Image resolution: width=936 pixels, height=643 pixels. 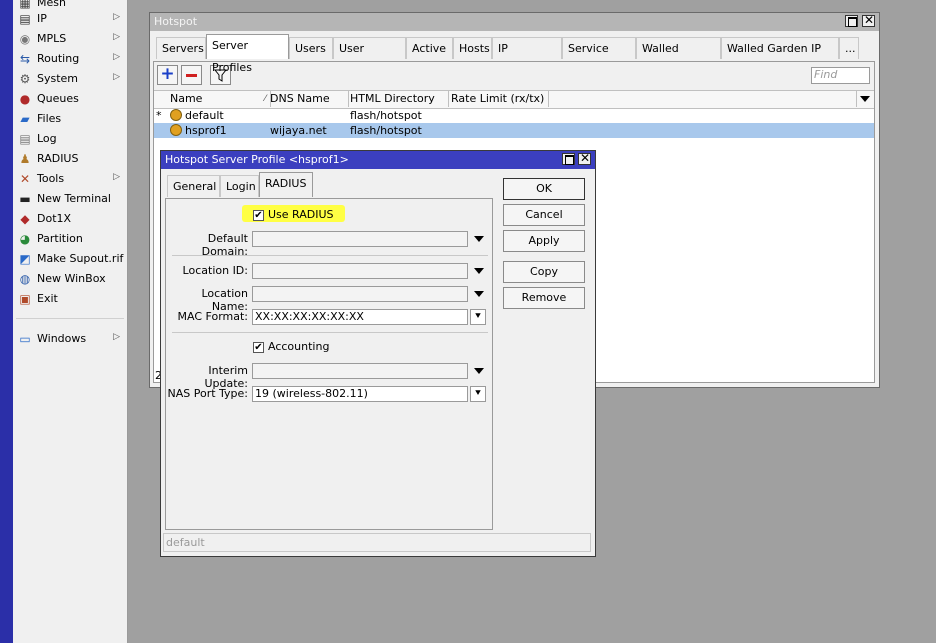 What do you see at coordinates (58, 158) in the screenshot?
I see `sidebar-item-label: RADIUS` at bounding box center [58, 158].